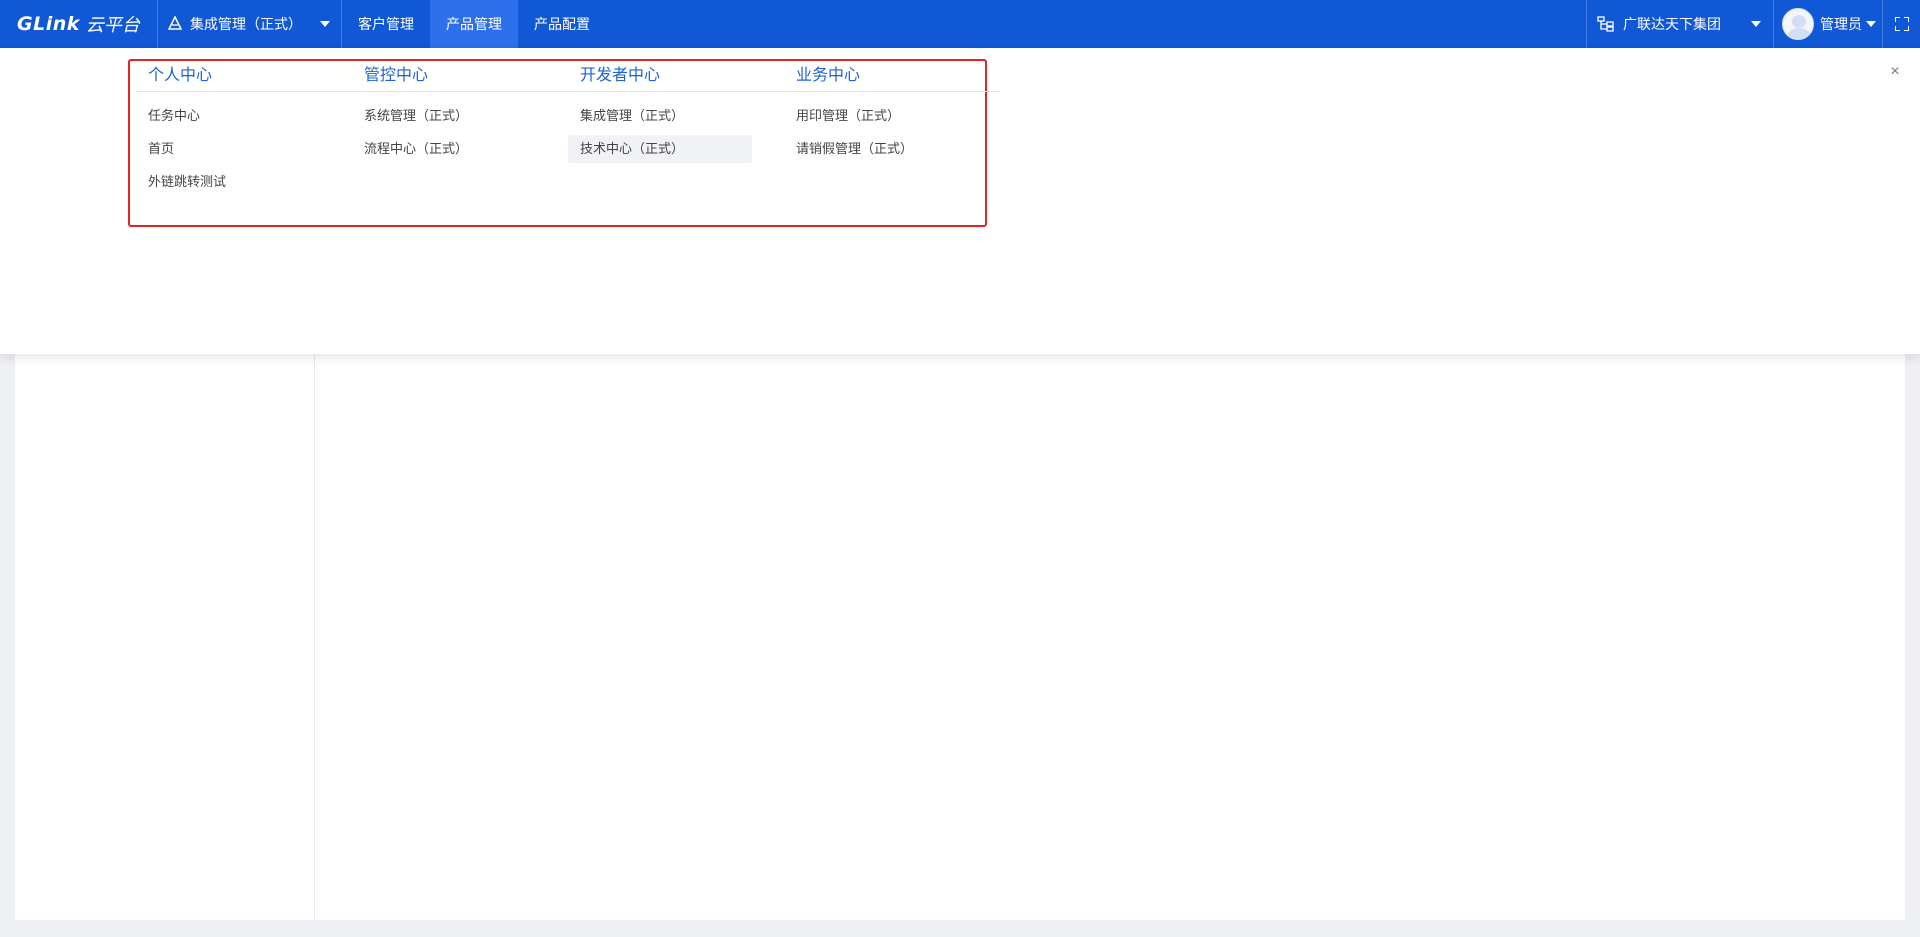 Image resolution: width=1920 pixels, height=937 pixels. Describe the element at coordinates (892, 75) in the screenshot. I see `column-title: 业务中心` at that location.